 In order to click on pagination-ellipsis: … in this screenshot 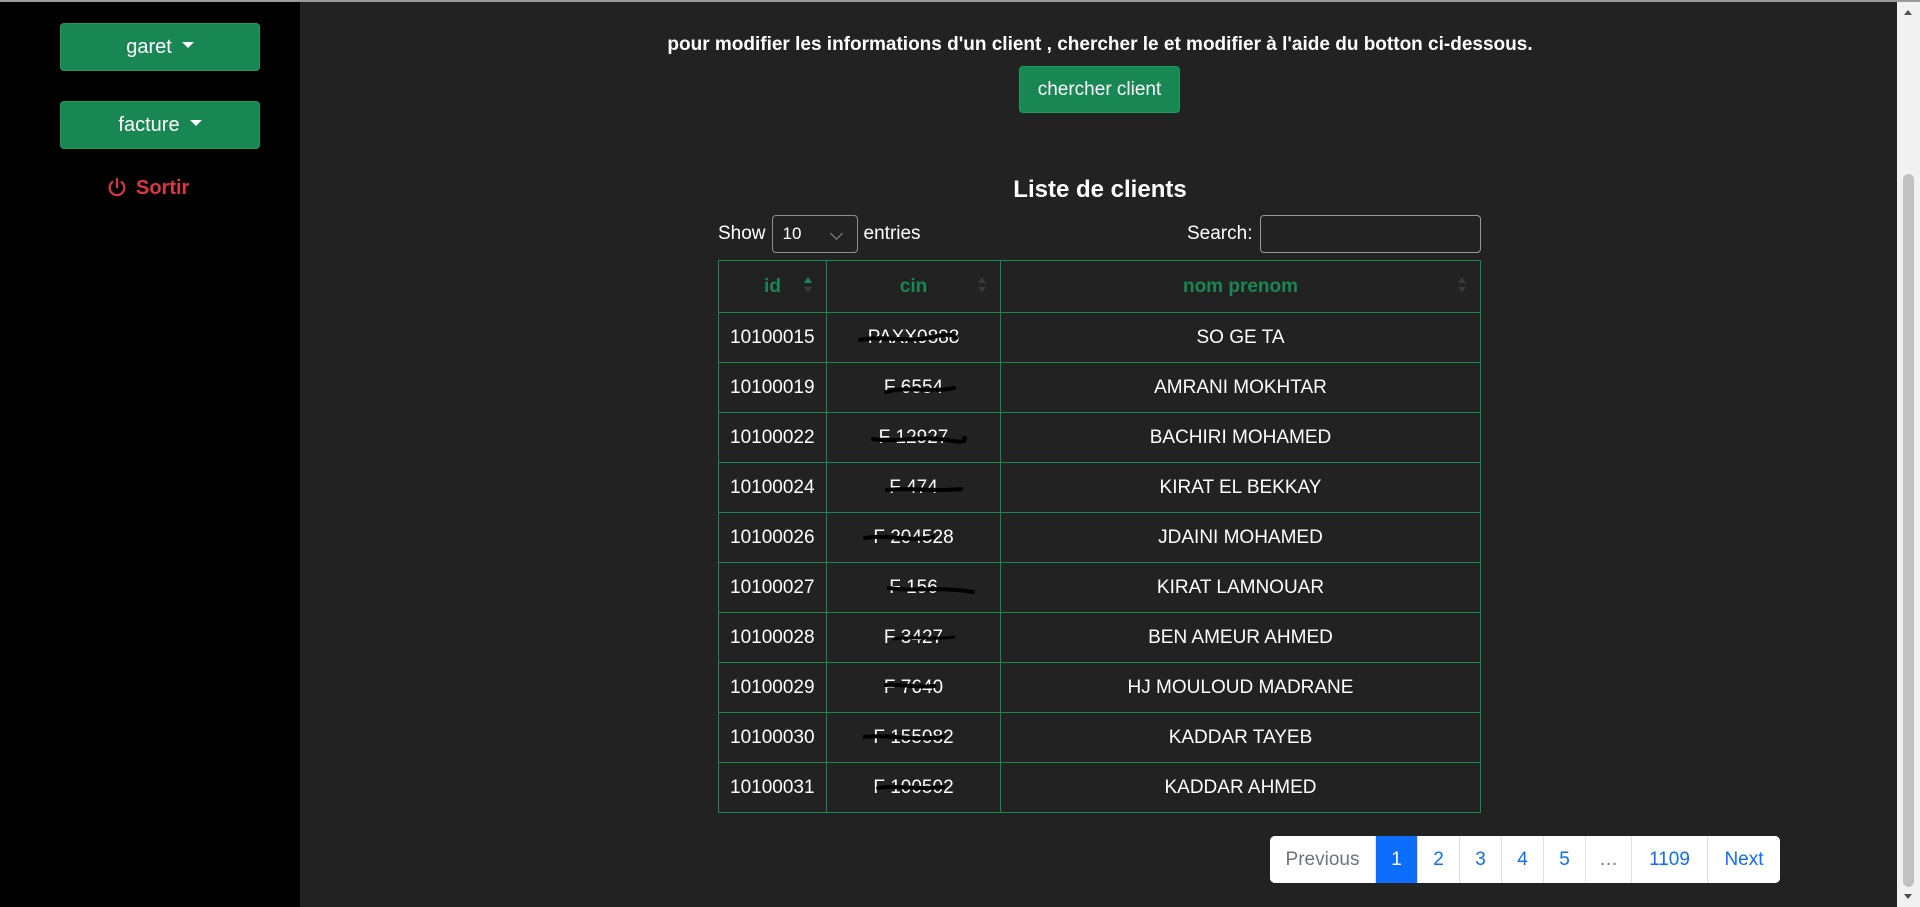, I will do `click(1609, 859)`.